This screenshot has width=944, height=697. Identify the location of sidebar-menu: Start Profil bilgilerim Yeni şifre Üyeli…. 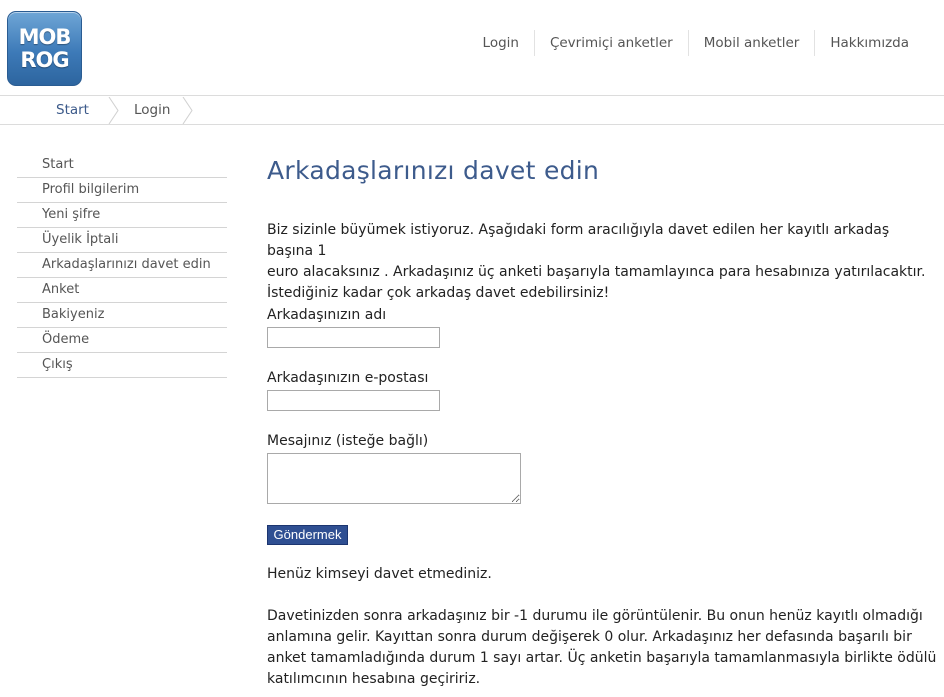
(122, 265).